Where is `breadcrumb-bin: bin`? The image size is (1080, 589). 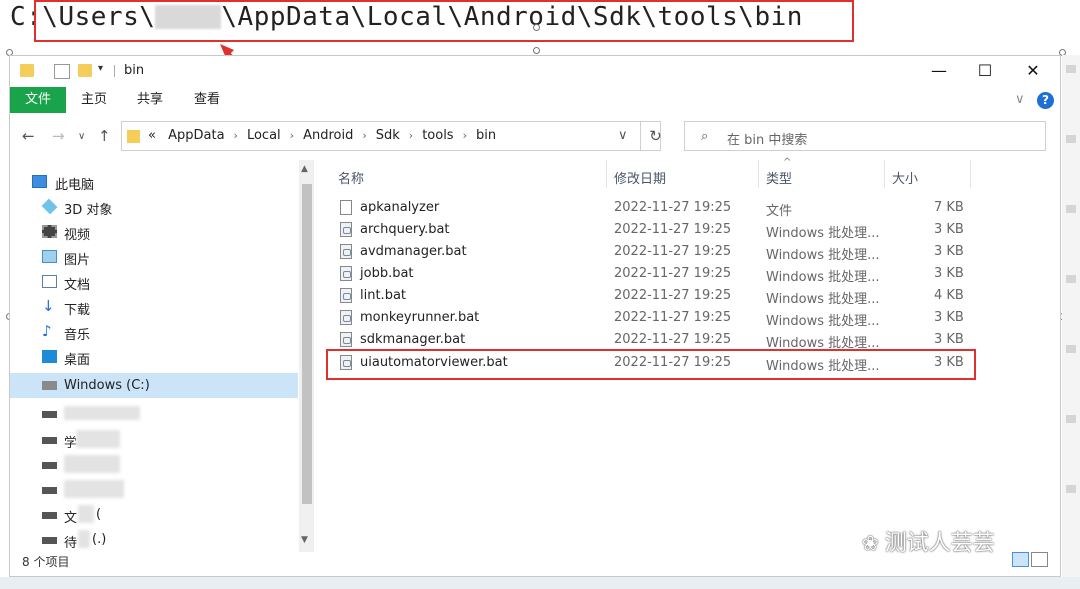 breadcrumb-bin: bin is located at coordinates (486, 135).